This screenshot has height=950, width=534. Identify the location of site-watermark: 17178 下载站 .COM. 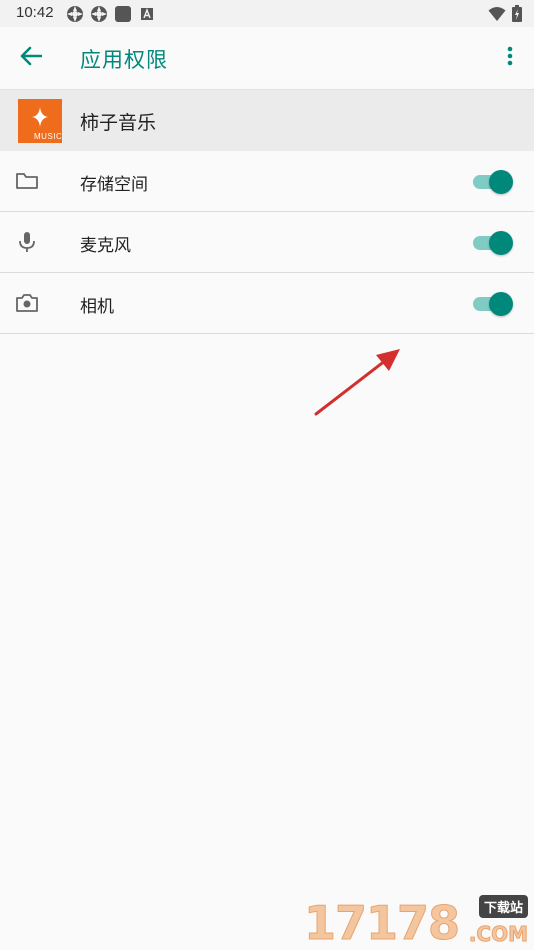
(416, 921).